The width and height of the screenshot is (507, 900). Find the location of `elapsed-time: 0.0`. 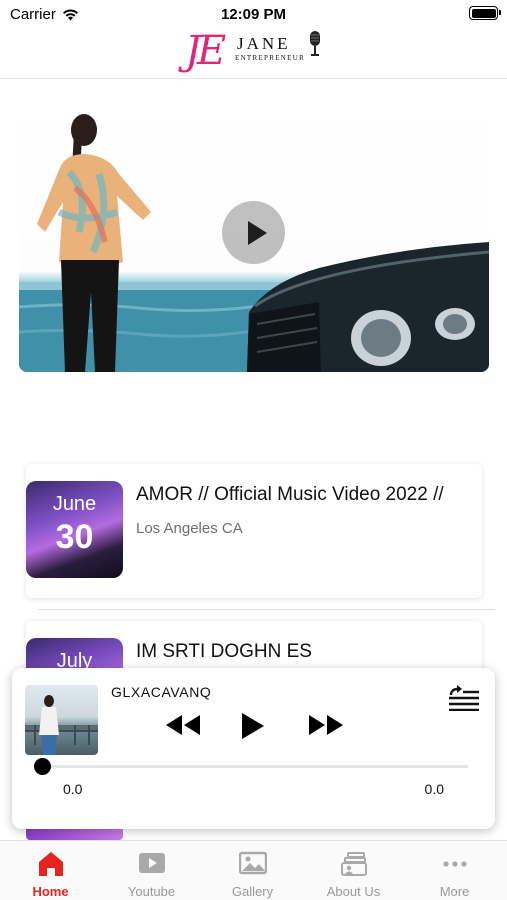

elapsed-time: 0.0 is located at coordinates (73, 789).